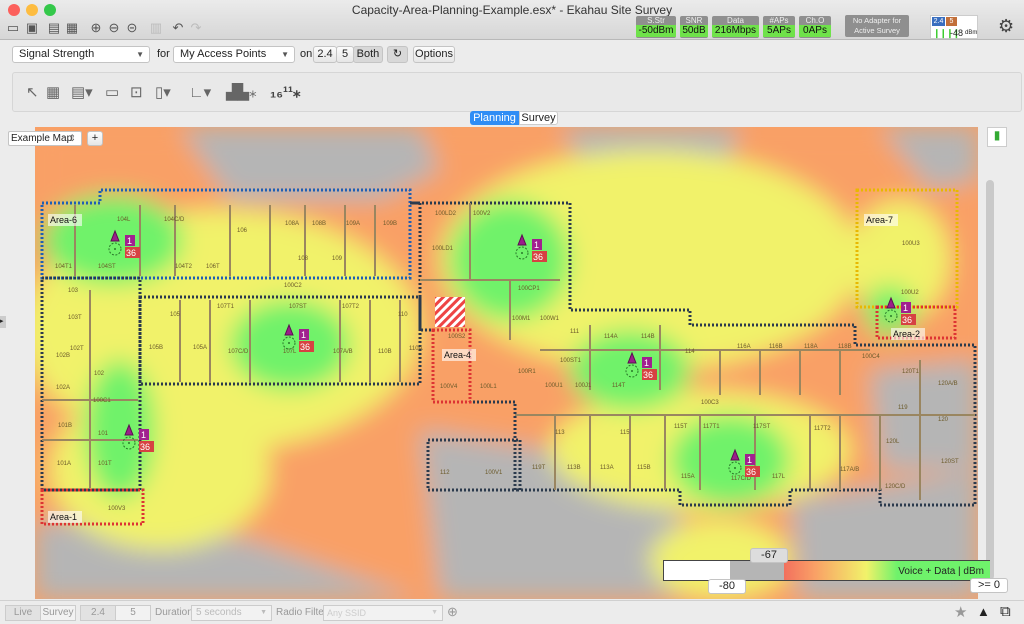 Image resolution: width=1024 pixels, height=624 pixels. Describe the element at coordinates (117, 509) in the screenshot. I see `room-label: 100V3` at that location.